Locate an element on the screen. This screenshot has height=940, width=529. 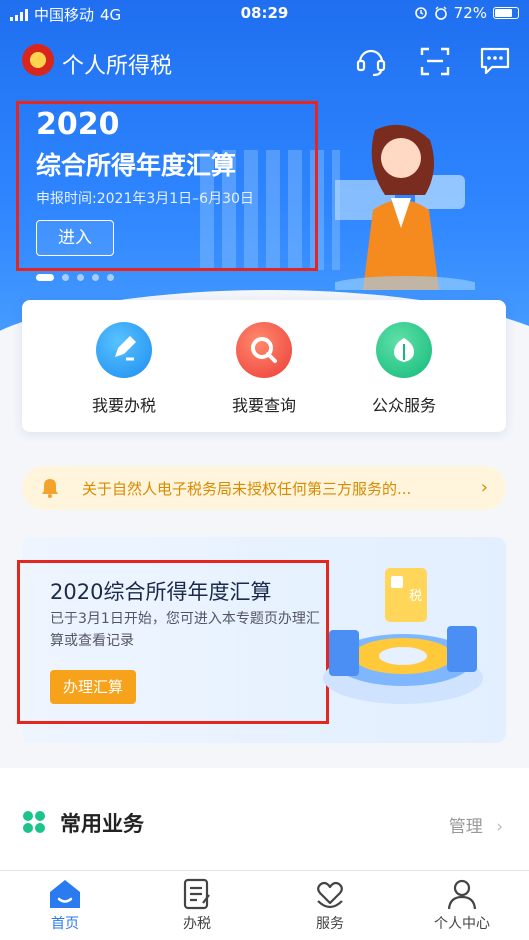
home-icon is located at coordinates (65, 894).